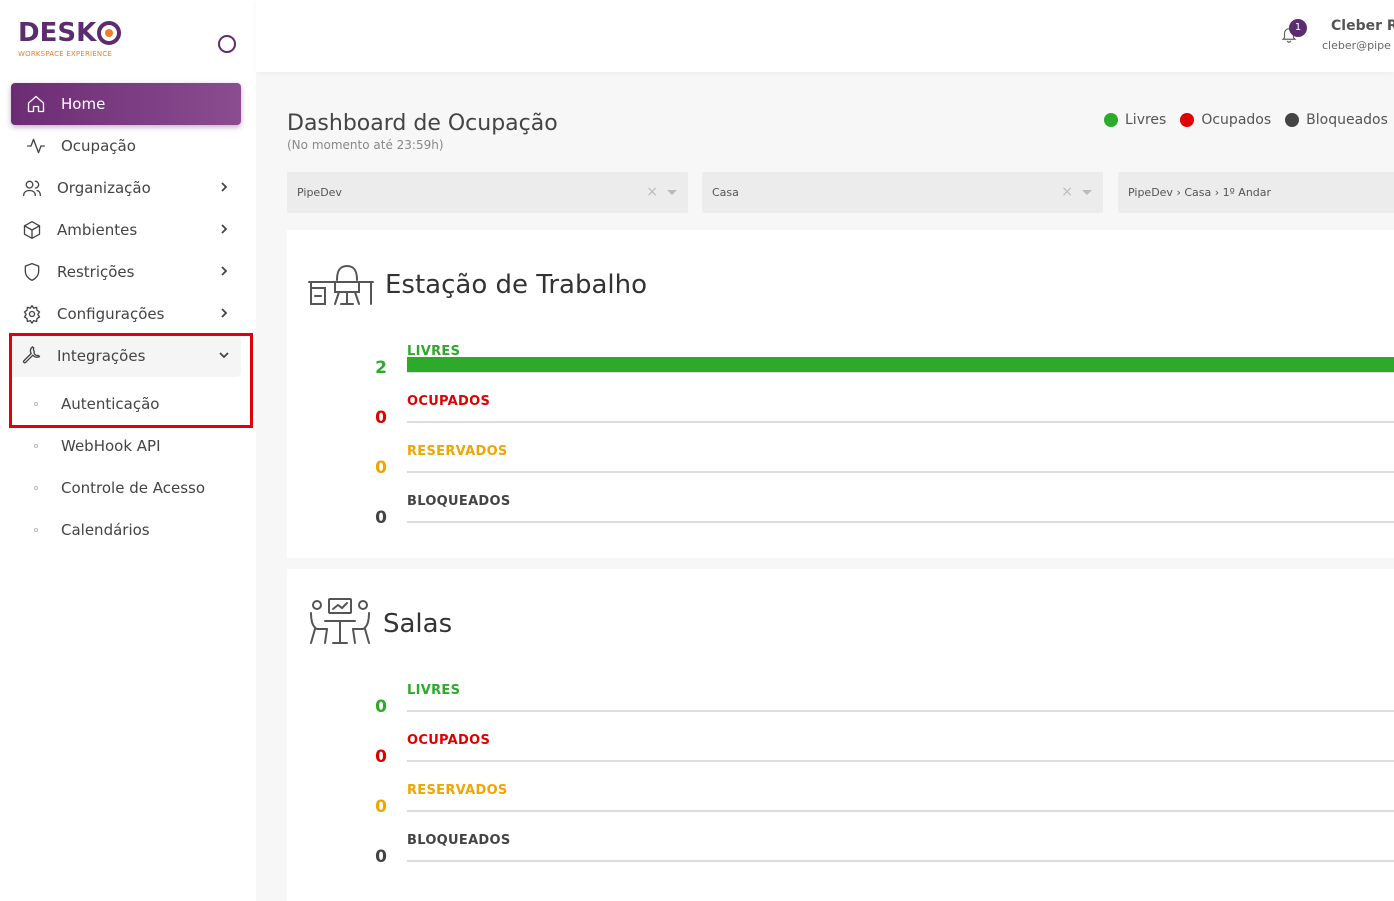  Describe the element at coordinates (36, 146) in the screenshot. I see `activity-icon` at that location.